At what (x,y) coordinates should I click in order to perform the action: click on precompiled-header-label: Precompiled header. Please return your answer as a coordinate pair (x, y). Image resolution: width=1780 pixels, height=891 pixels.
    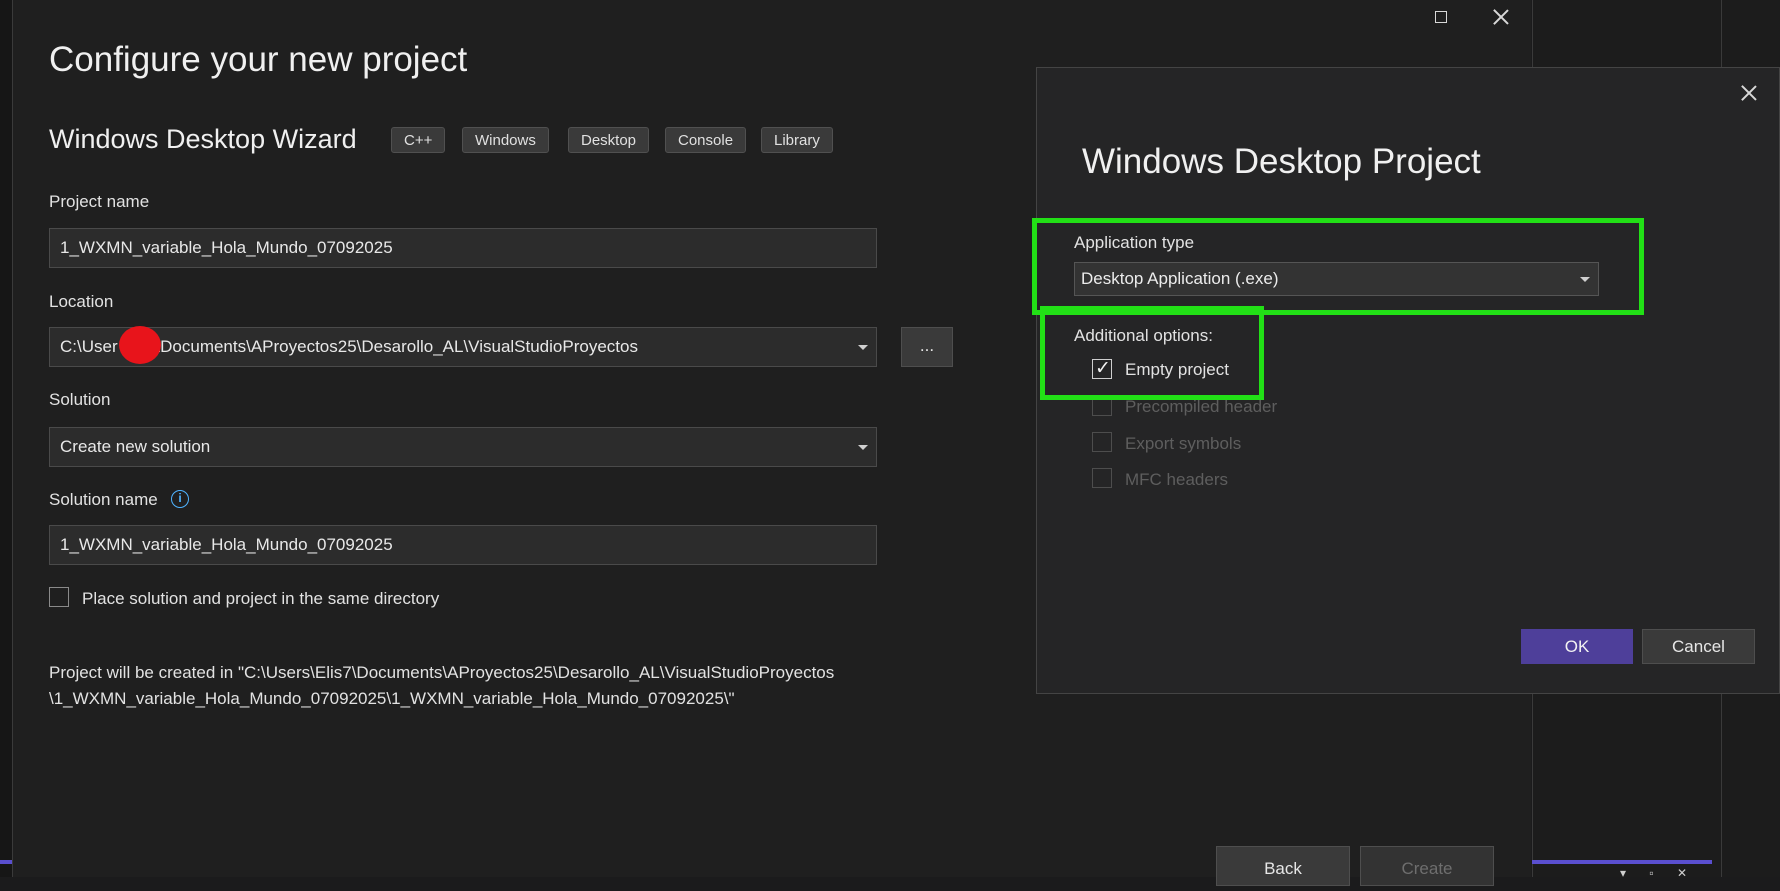
    Looking at the image, I should click on (1201, 406).